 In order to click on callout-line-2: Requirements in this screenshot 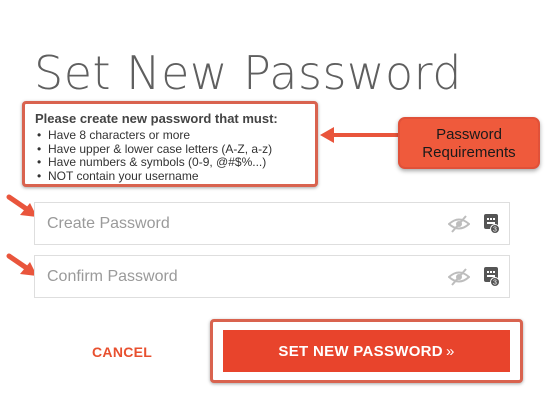, I will do `click(469, 152)`.